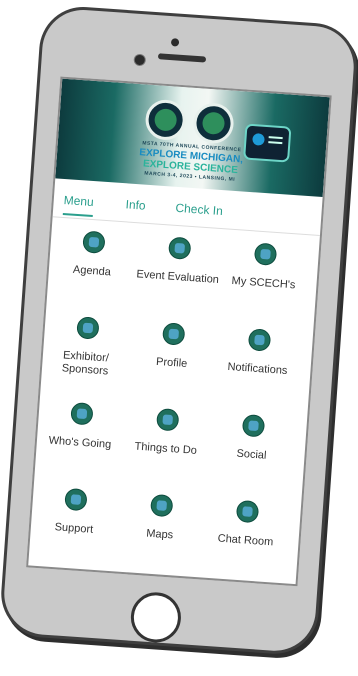  I want to click on tab-menu: Menu, so click(78, 205).